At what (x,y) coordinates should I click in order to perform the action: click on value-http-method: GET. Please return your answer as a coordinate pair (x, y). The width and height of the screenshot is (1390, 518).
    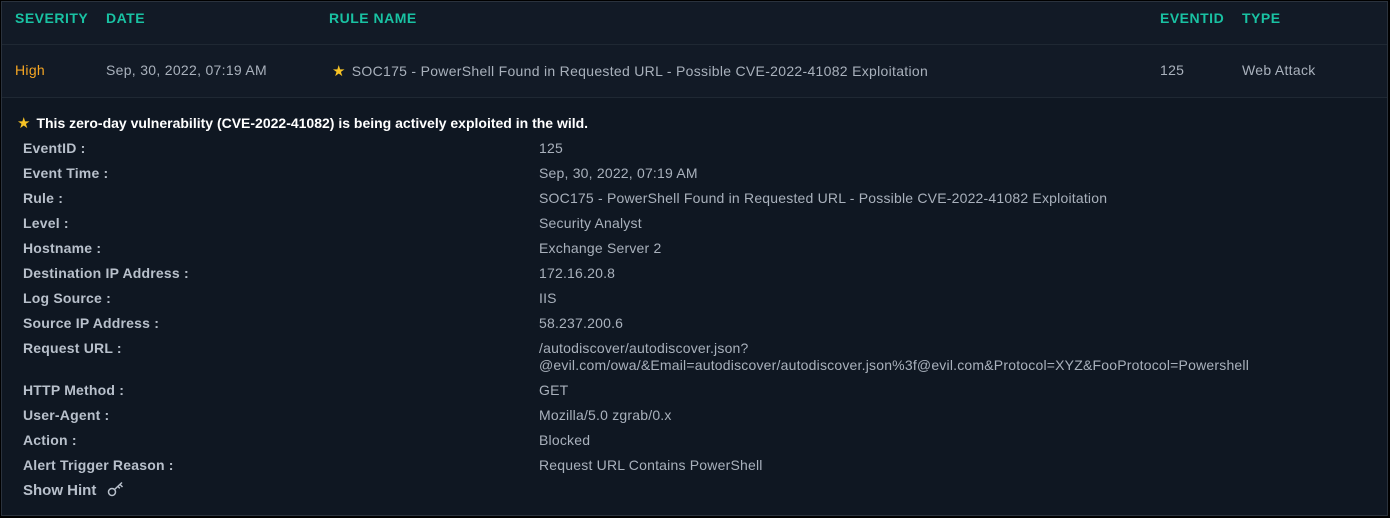
    Looking at the image, I should click on (554, 390).